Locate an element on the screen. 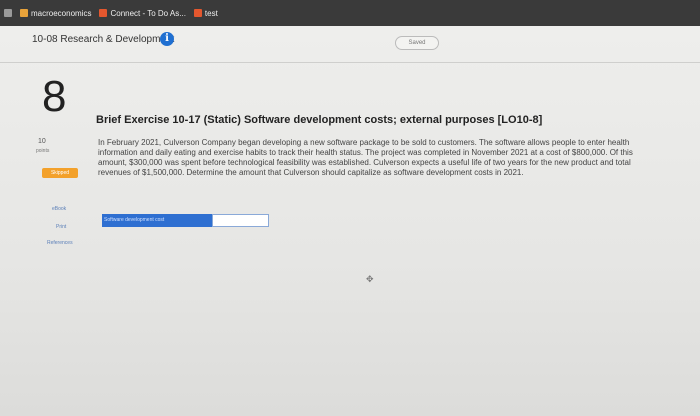 This screenshot has height=416, width=700. question-number: 8 is located at coordinates (54, 96).